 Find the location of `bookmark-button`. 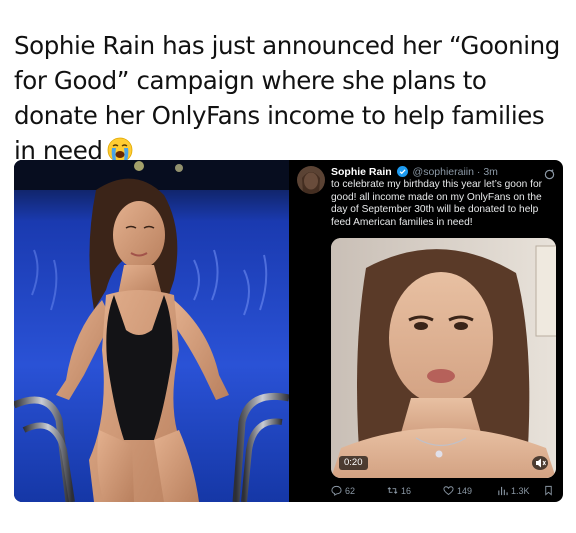

bookmark-button is located at coordinates (548, 491).